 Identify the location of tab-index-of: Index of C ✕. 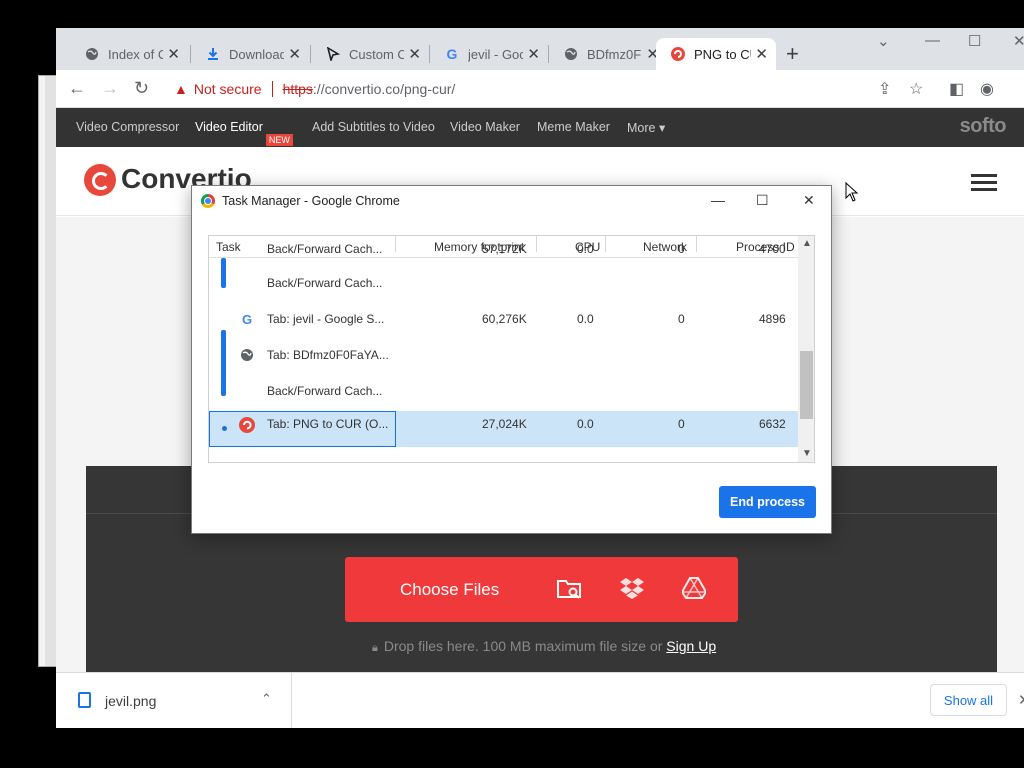
(129, 54).